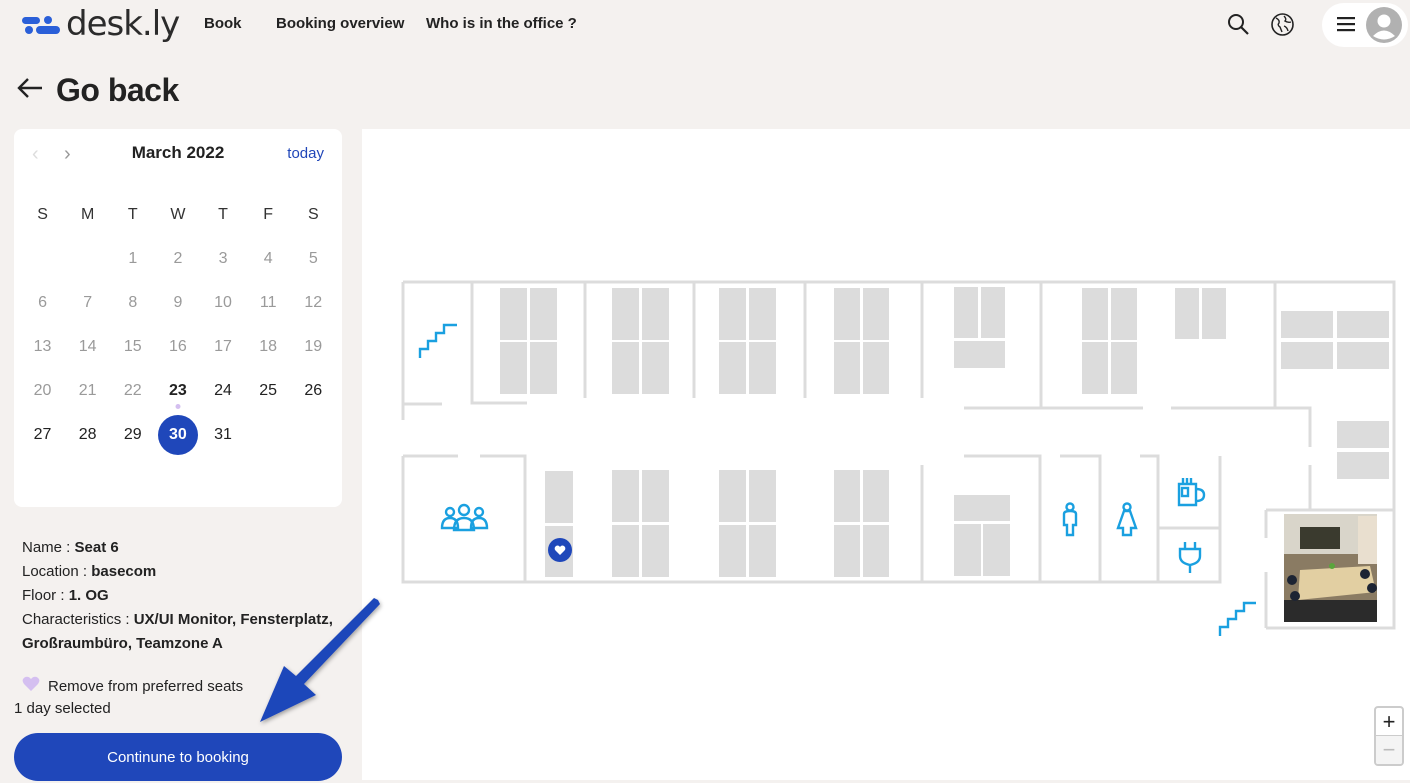 The image size is (1410, 783). Describe the element at coordinates (1070, 519) in the screenshot. I see `male-restroom-icon` at that location.